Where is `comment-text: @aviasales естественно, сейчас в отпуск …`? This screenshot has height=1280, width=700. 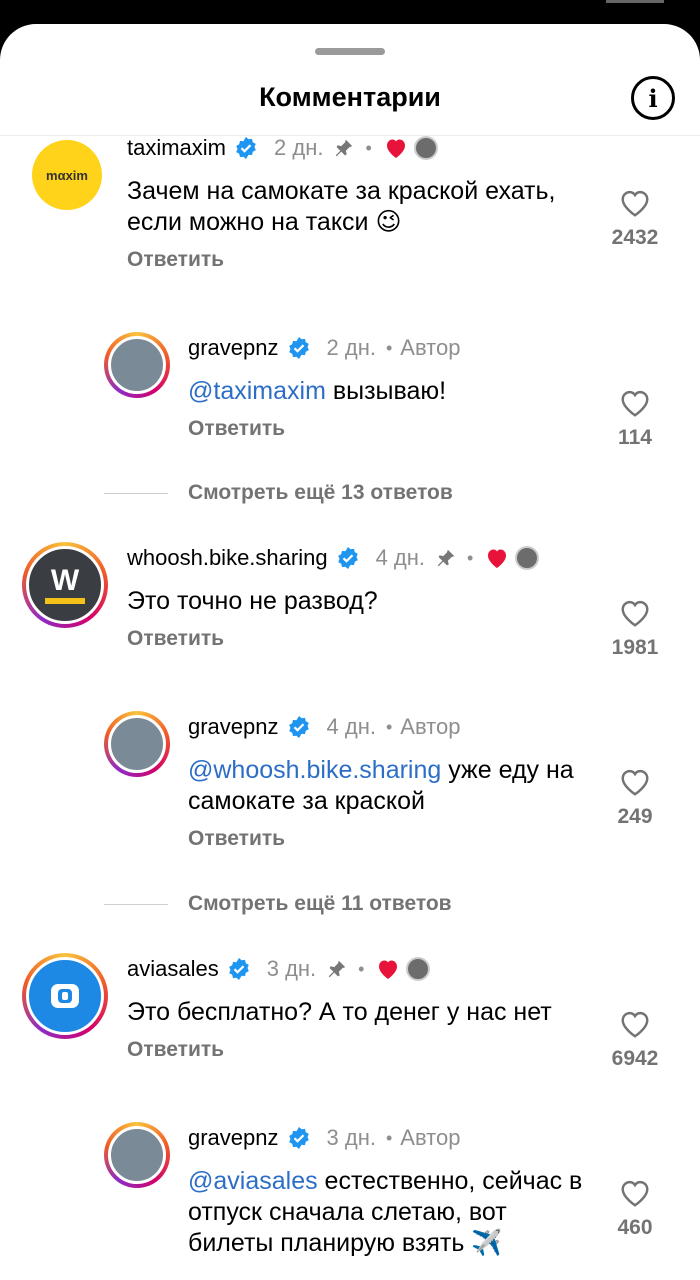
comment-text: @aviasales естественно, сейчас в отпуск … is located at coordinates (393, 1212).